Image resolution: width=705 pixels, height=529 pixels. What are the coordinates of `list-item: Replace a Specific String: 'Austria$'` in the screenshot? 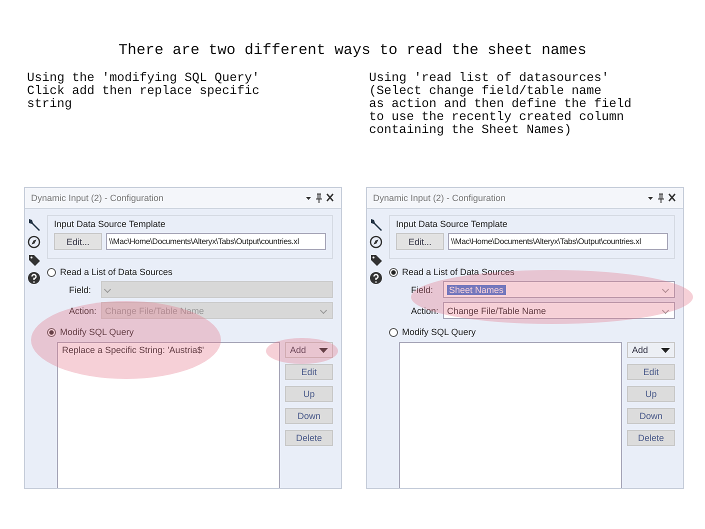 It's located at (168, 350).